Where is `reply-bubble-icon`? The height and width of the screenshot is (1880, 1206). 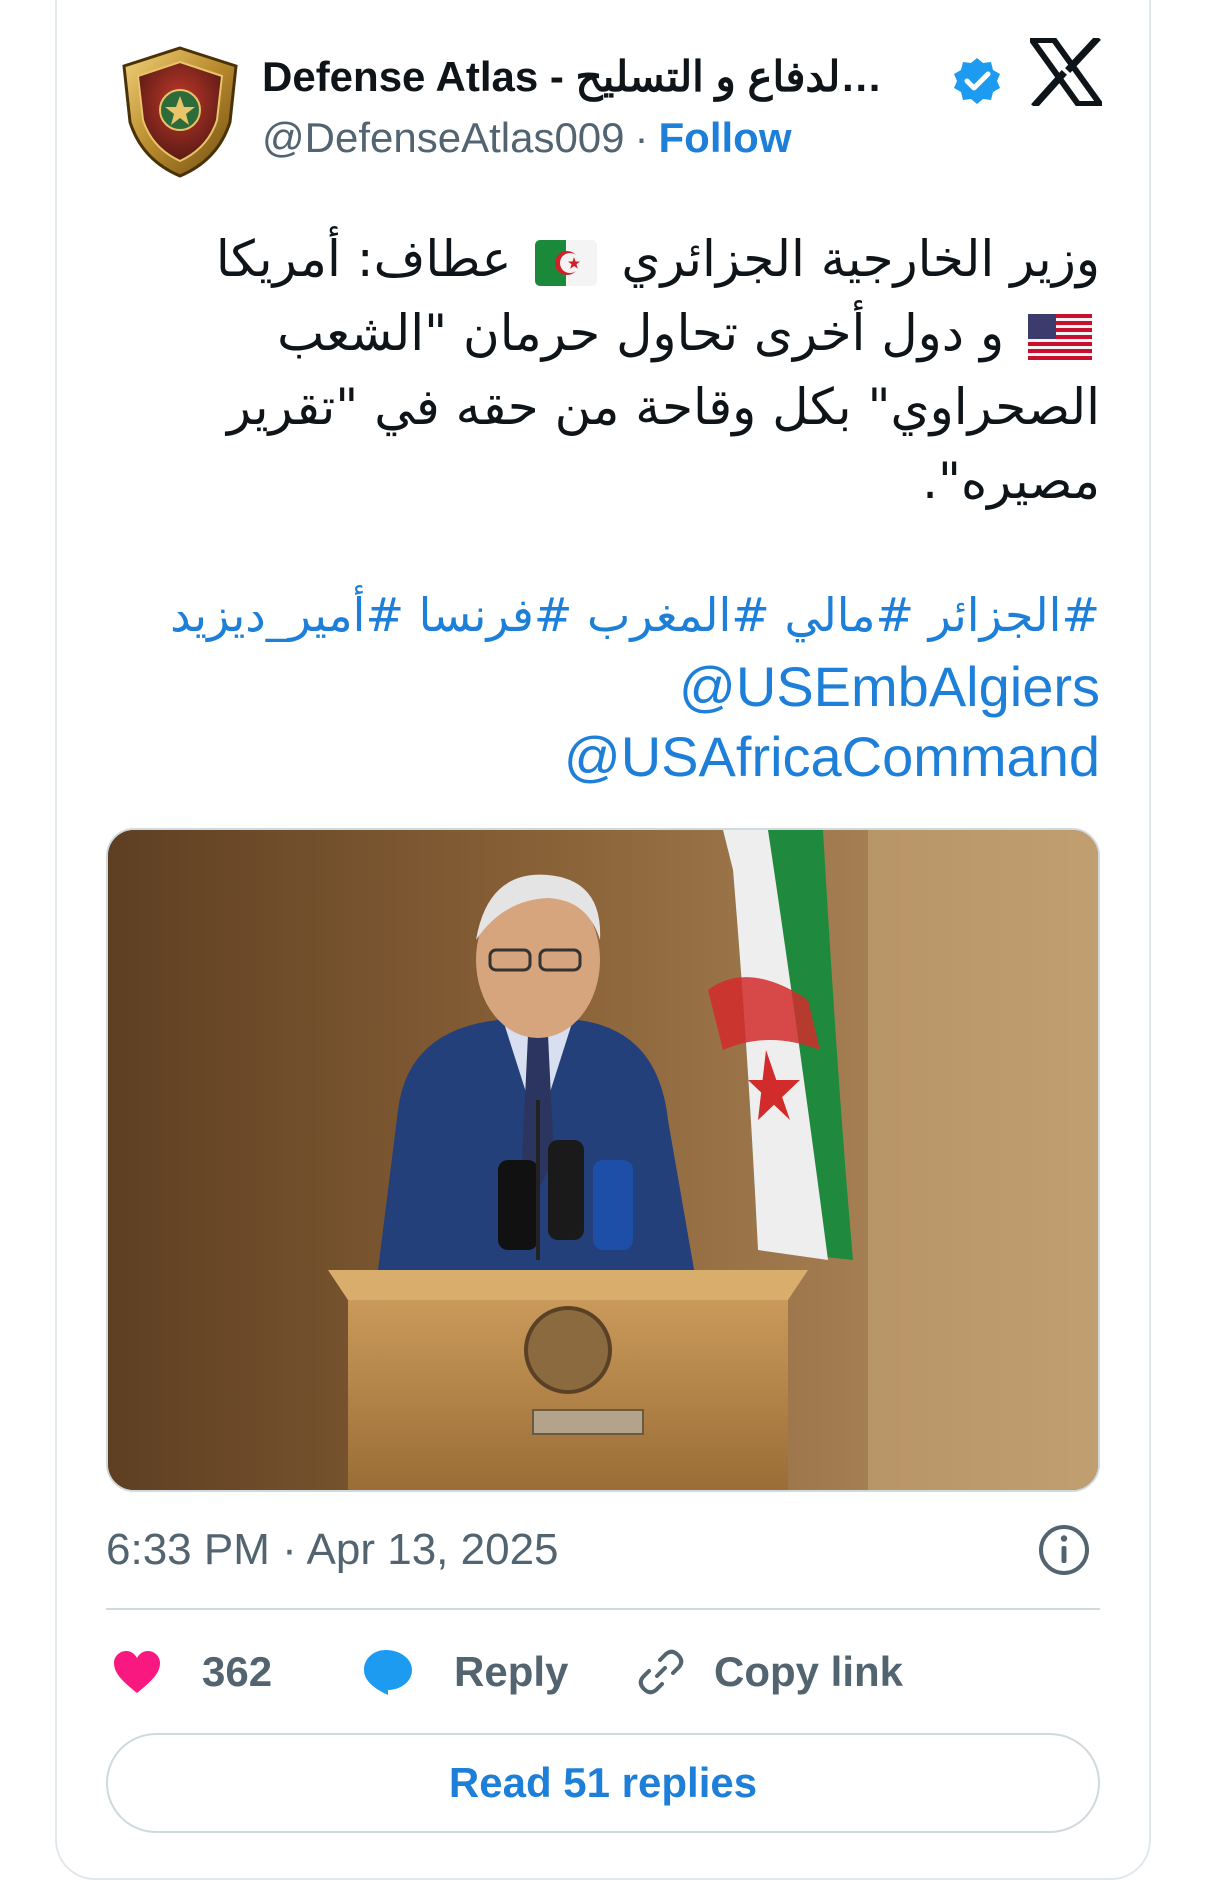 reply-bubble-icon is located at coordinates (388, 1672).